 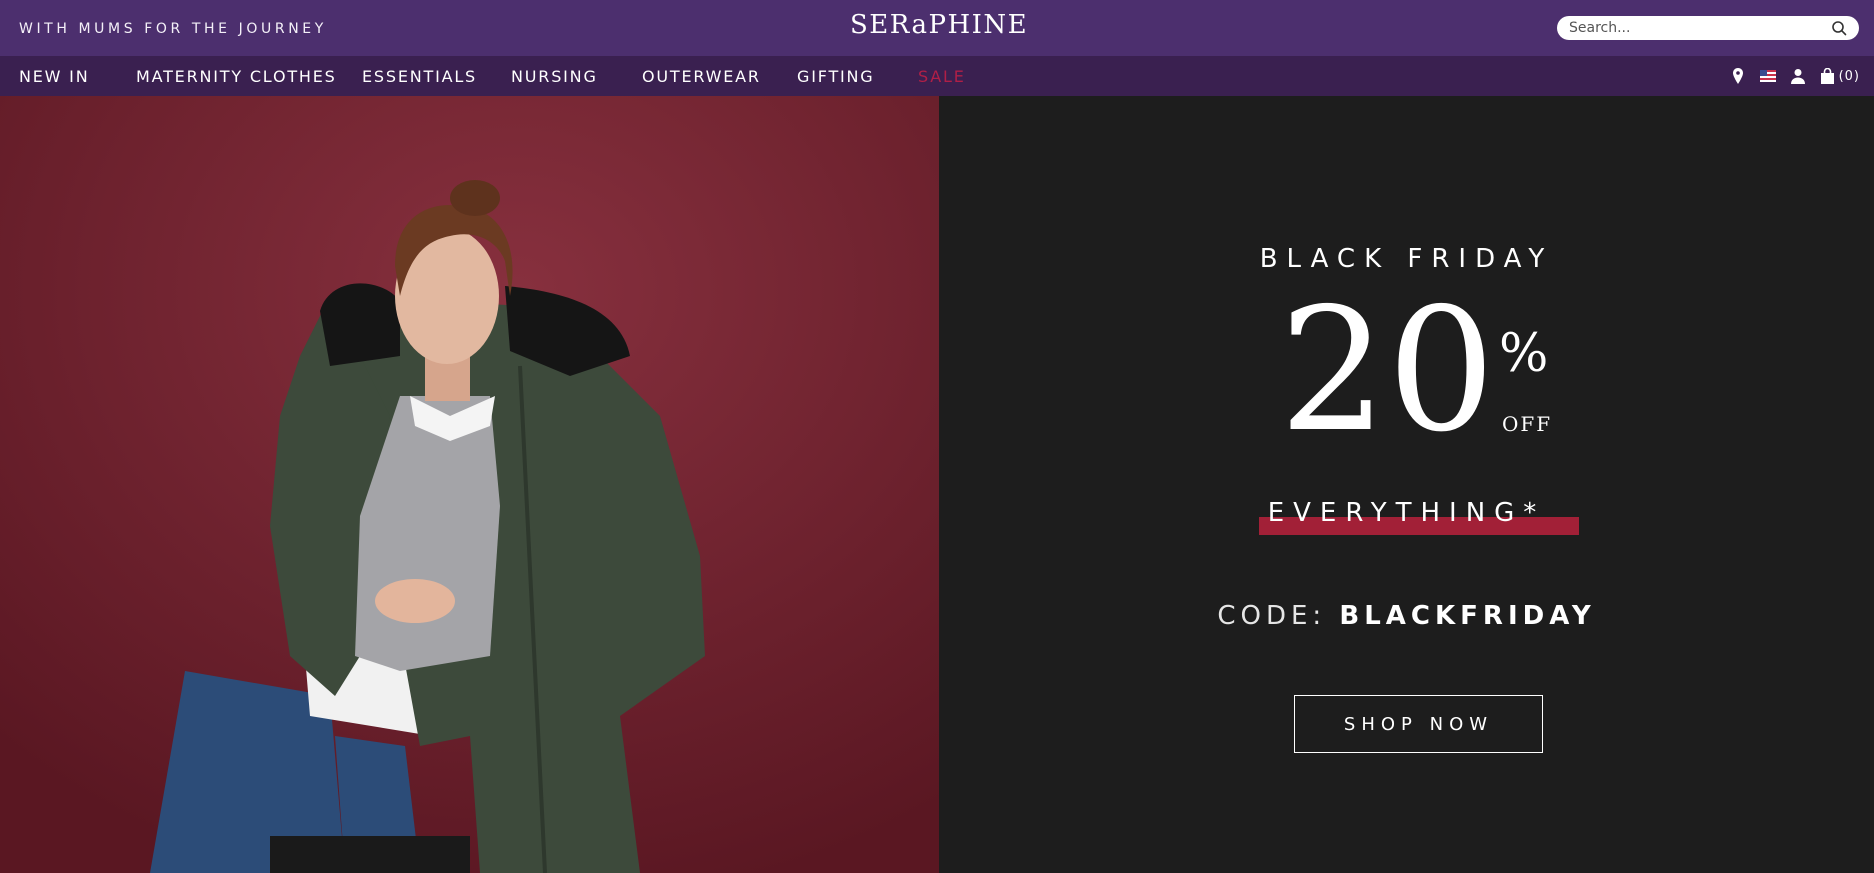 What do you see at coordinates (1527, 424) in the screenshot?
I see `discount-off-label: OFF` at bounding box center [1527, 424].